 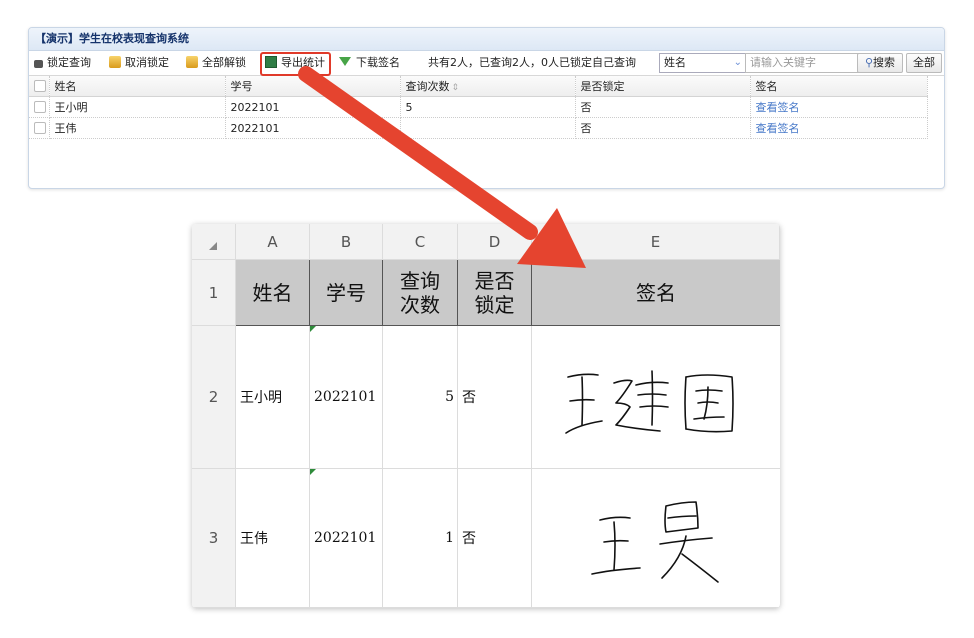 What do you see at coordinates (420, 293) in the screenshot?
I see `sheet-header-count: 查询 次数` at bounding box center [420, 293].